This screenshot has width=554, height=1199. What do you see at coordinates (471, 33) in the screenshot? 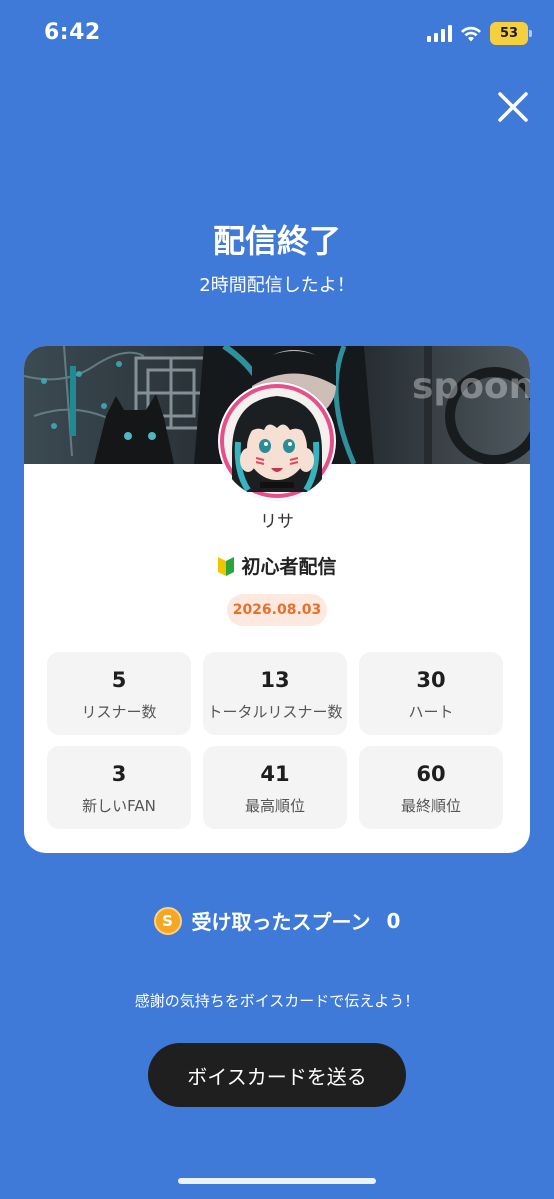
I see `wifi-icon` at bounding box center [471, 33].